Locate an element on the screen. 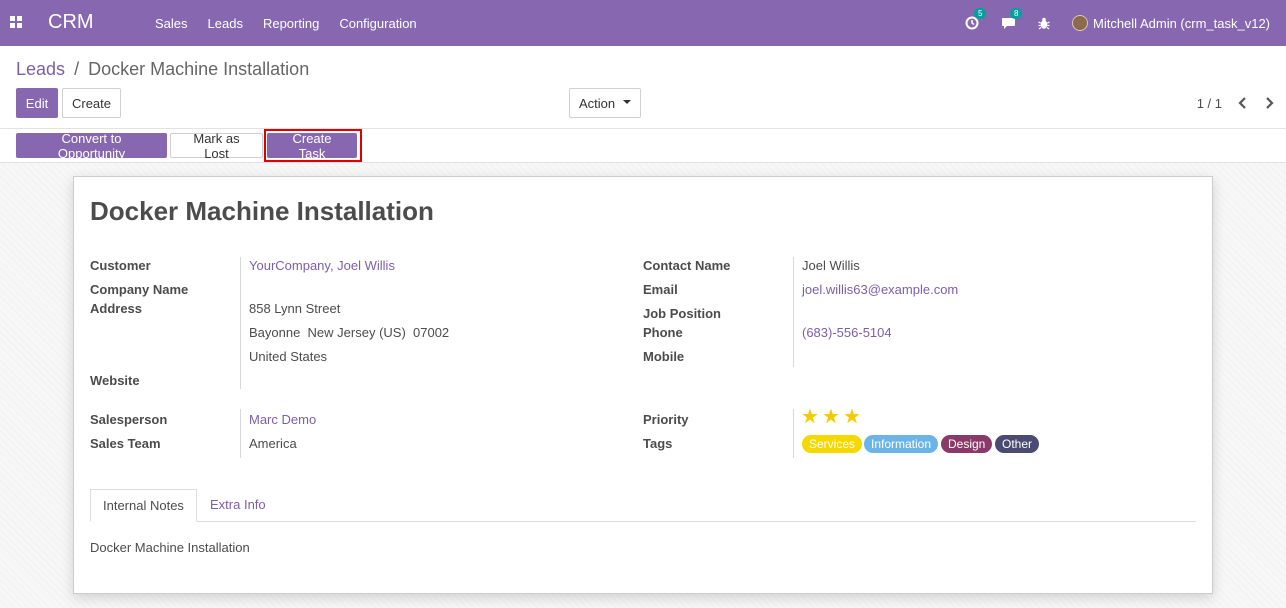 The image size is (1286, 608). action-label: Action is located at coordinates (597, 103).